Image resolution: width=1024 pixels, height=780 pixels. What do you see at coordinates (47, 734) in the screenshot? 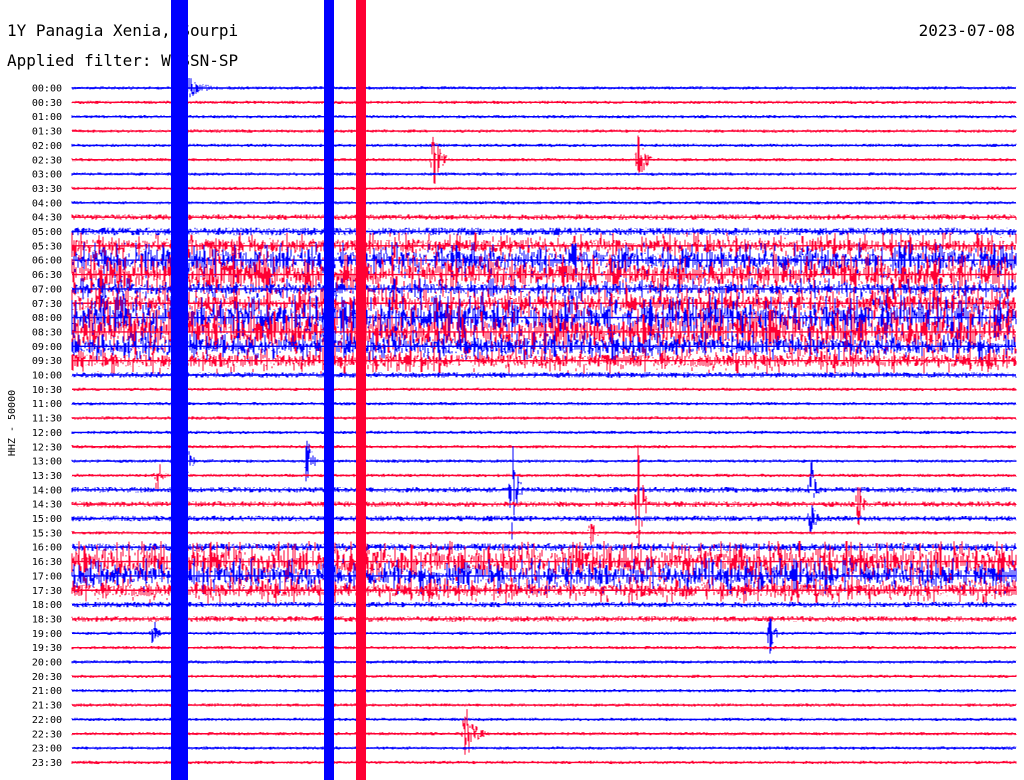
I see `row-time-label: 22:30` at bounding box center [47, 734].